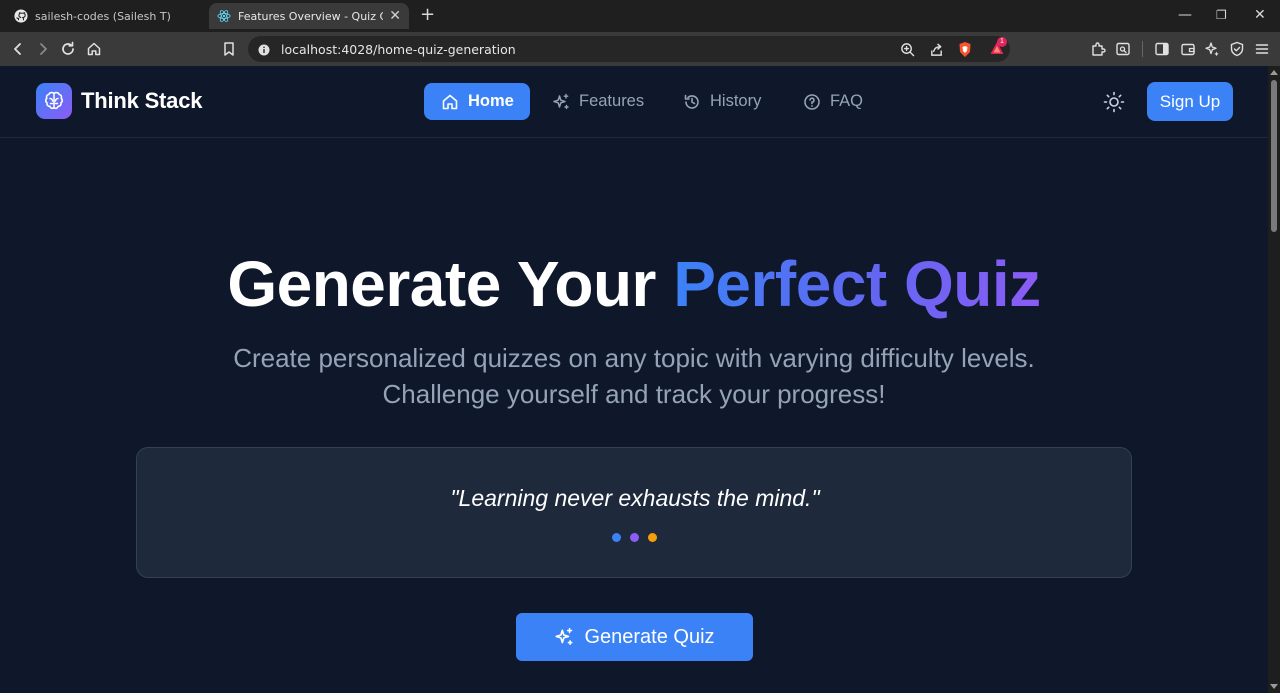 This screenshot has height=693, width=1280. I want to click on browser-tab-github: sailesh-codes (Sailesh T), so click(104, 16).